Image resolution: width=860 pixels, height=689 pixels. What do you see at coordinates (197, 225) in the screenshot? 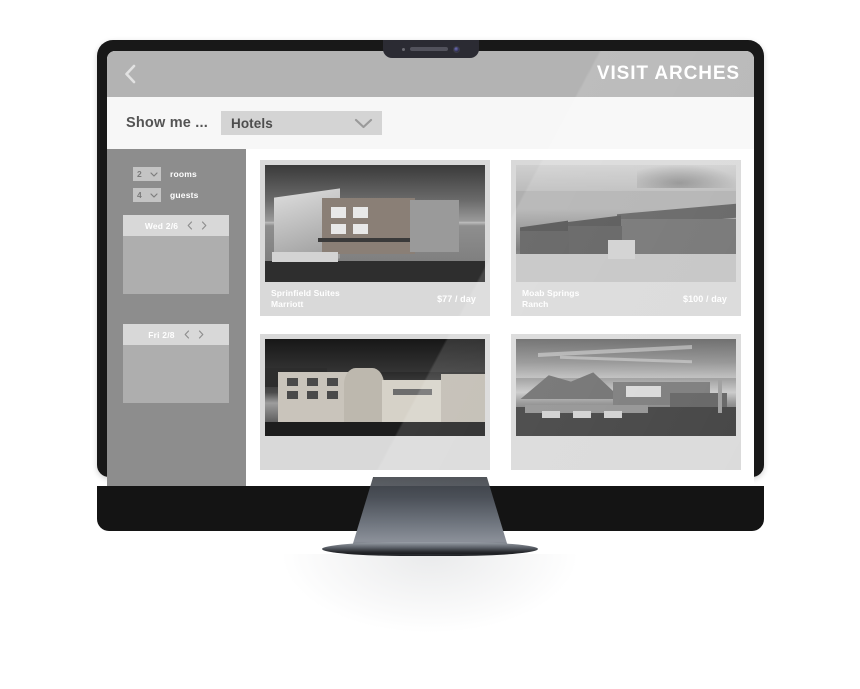
I see `checkin-nav` at bounding box center [197, 225].